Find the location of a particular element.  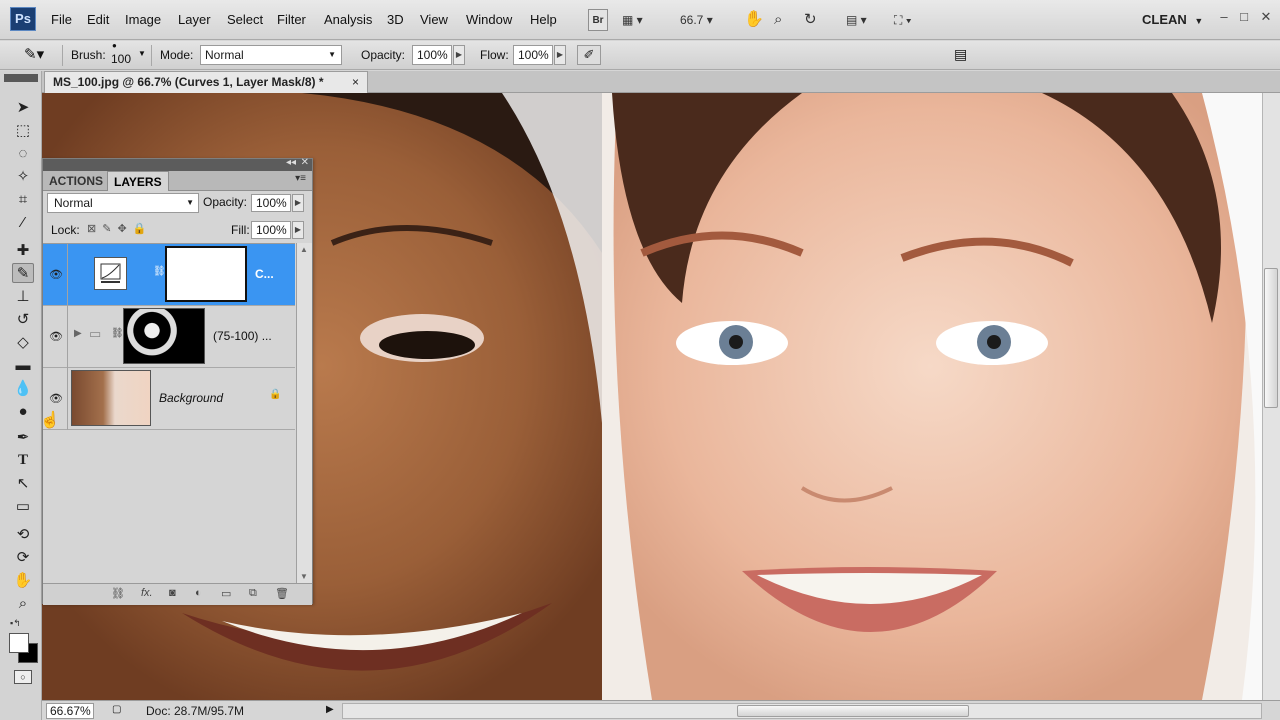

status-menu-arrow-icon: ▶ is located at coordinates (330, 709).